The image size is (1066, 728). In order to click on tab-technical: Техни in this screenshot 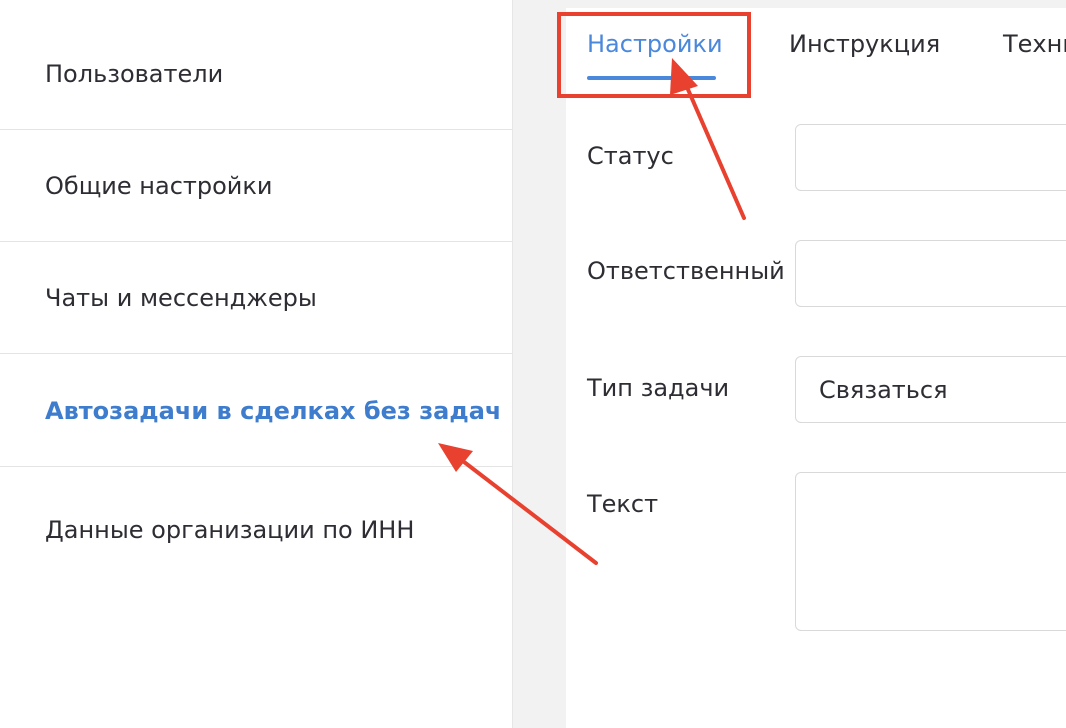, I will do `click(1034, 44)`.